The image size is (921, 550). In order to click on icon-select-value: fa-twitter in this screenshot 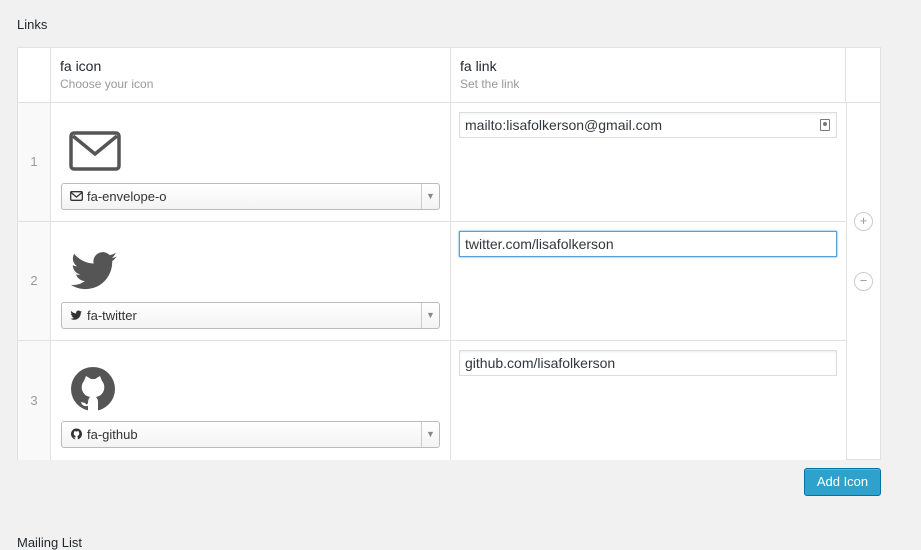, I will do `click(112, 315)`.